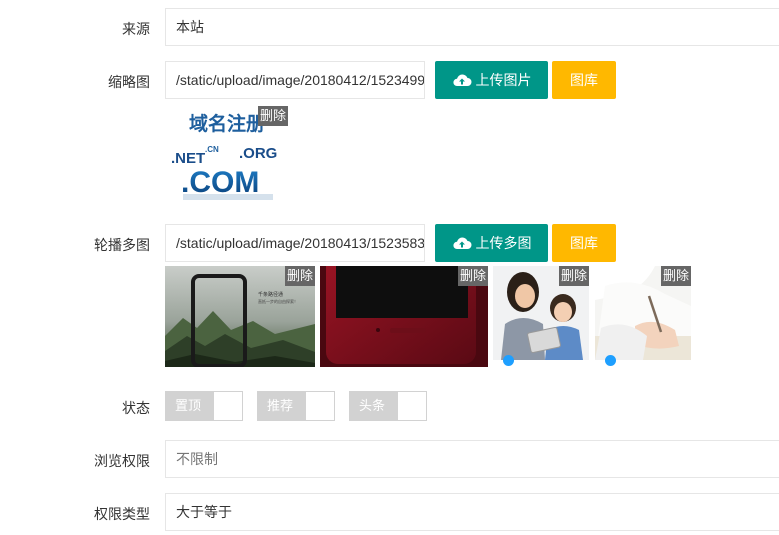 The width and height of the screenshot is (779, 535). I want to click on slide3-drag-handle, so click(508, 360).